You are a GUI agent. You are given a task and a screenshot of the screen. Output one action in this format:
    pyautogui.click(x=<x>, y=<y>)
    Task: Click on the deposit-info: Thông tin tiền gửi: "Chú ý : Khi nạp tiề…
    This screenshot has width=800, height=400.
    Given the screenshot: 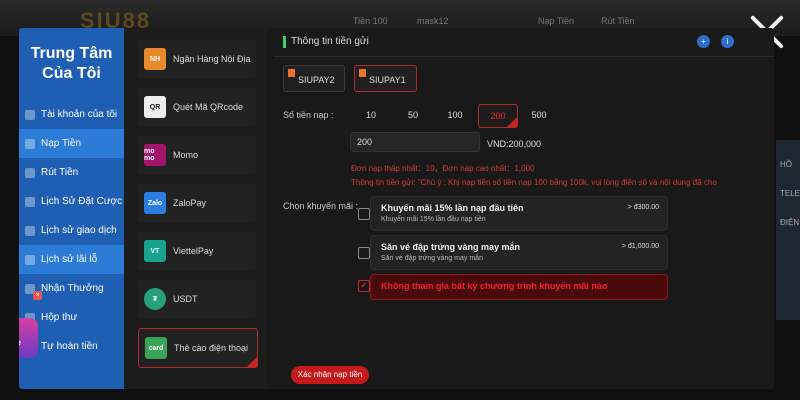 What is the action you would take?
    pyautogui.click(x=534, y=182)
    